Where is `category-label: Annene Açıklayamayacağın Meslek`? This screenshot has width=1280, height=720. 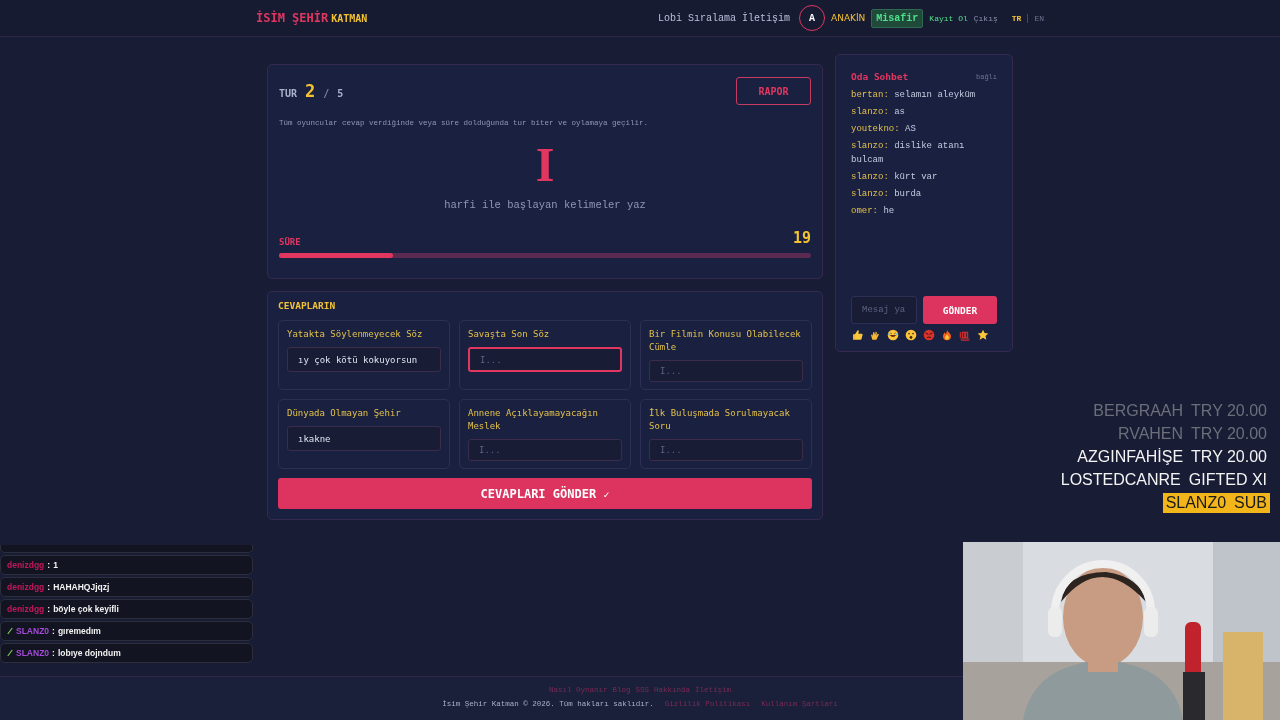 category-label: Annene Açıklayamayacağın Meslek is located at coordinates (534, 420).